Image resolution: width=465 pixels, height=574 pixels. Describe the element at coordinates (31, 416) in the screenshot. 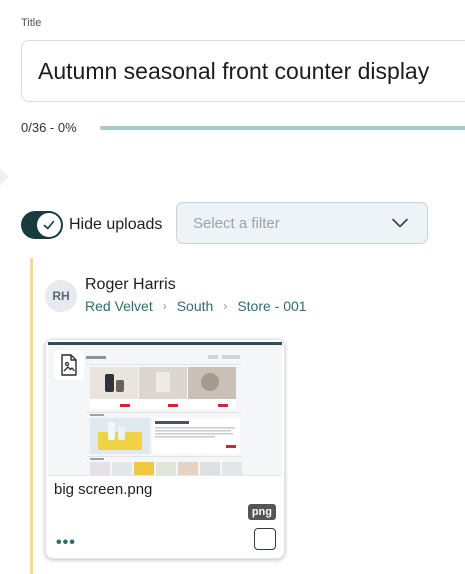

I see `group-rail` at that location.